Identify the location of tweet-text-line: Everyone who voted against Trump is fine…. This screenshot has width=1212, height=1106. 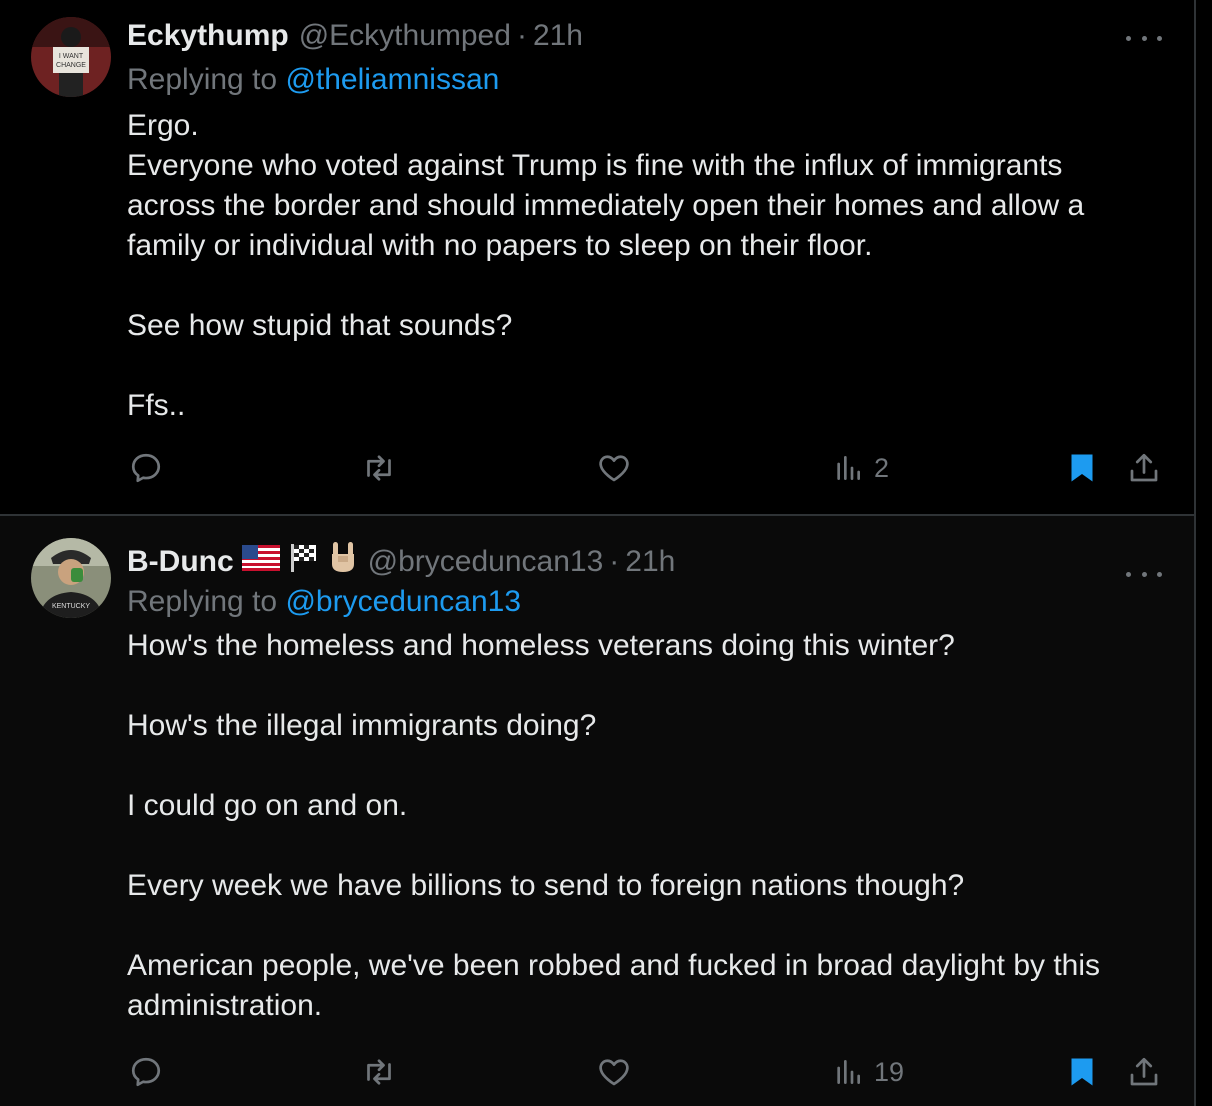
(606, 205).